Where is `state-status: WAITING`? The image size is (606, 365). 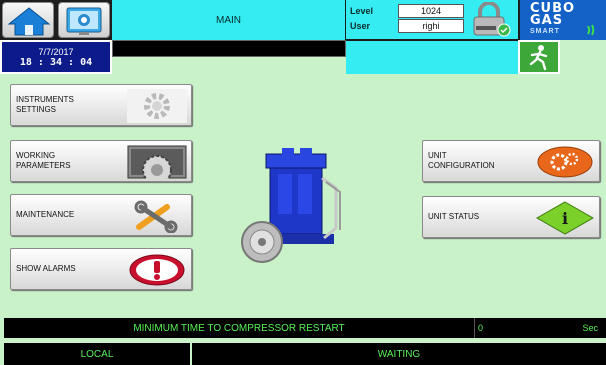
state-status: WAITING is located at coordinates (399, 354).